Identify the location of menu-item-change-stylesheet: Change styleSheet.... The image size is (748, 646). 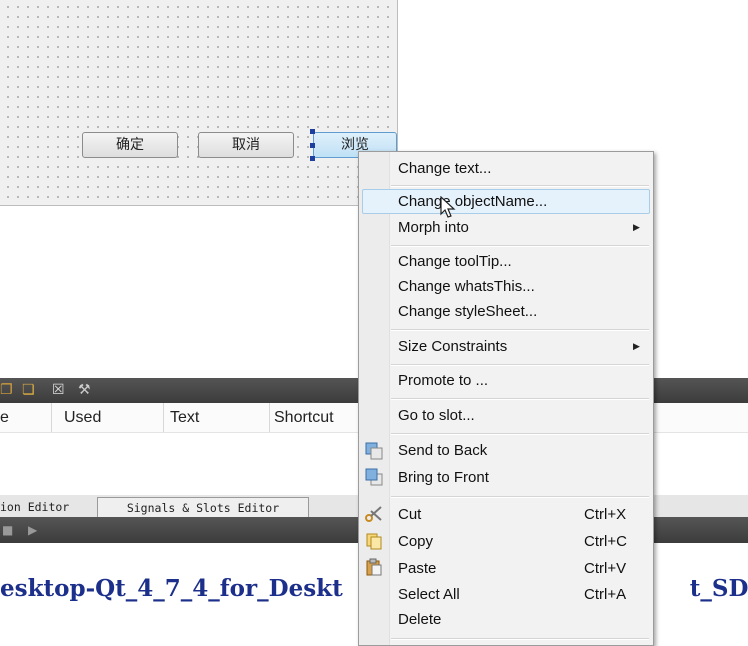
(467, 311).